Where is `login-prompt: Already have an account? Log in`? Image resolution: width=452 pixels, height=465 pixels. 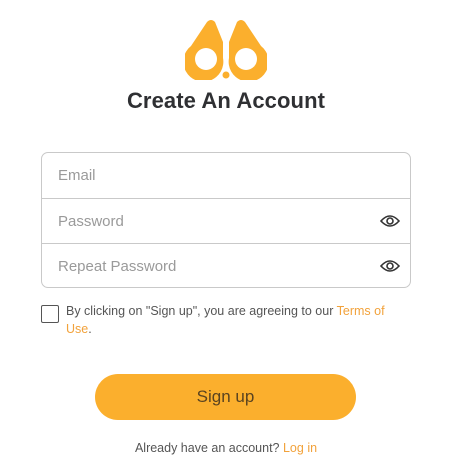 login-prompt: Already have an account? Log in is located at coordinates (226, 448).